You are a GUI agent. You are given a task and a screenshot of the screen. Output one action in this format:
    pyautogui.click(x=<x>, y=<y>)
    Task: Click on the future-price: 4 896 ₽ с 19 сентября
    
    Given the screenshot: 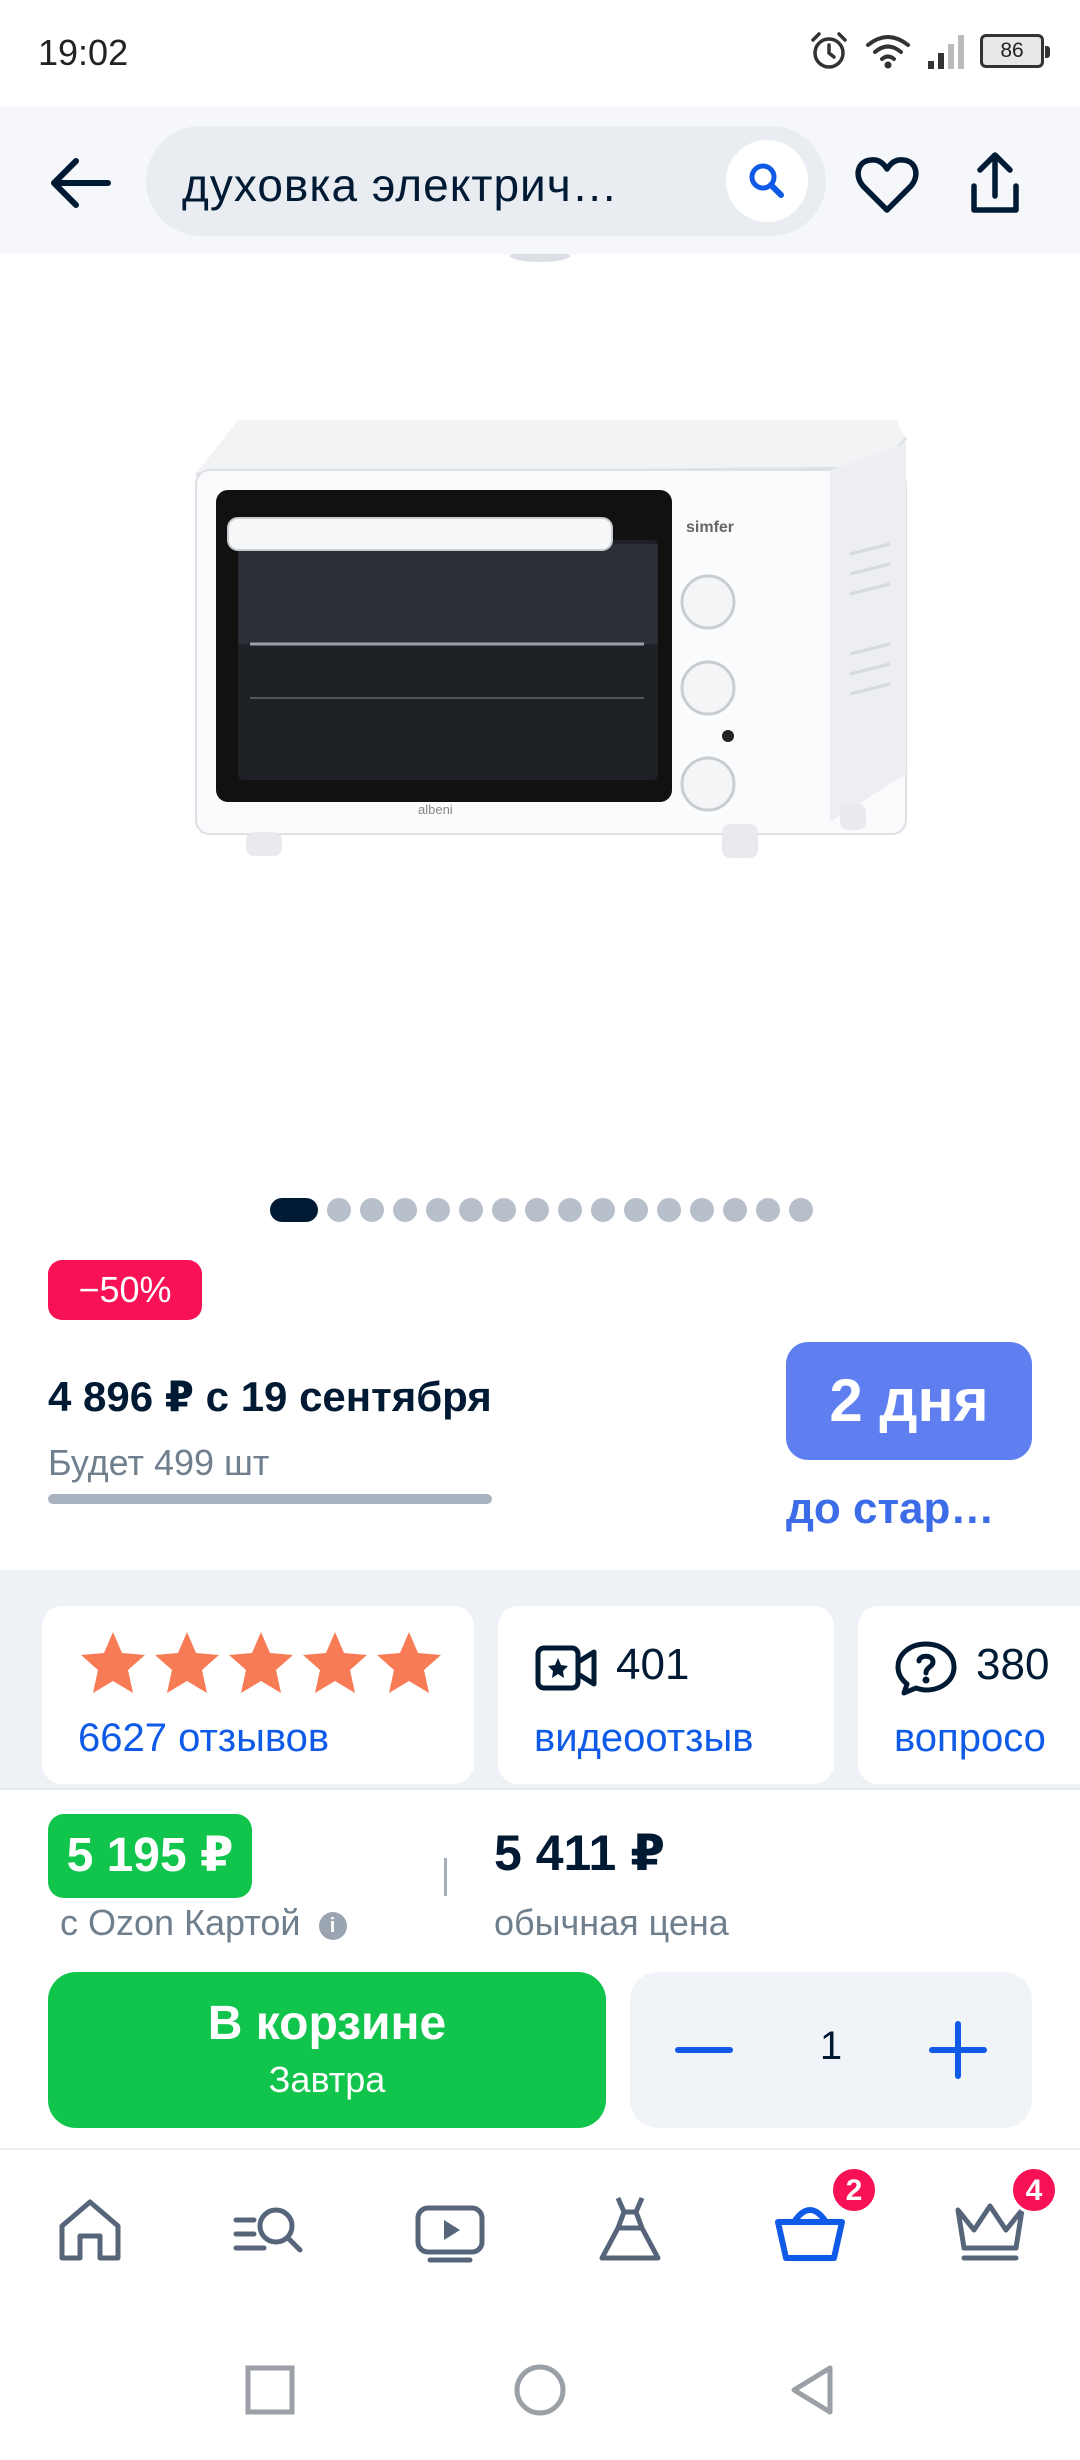 What is the action you would take?
    pyautogui.click(x=270, y=1396)
    